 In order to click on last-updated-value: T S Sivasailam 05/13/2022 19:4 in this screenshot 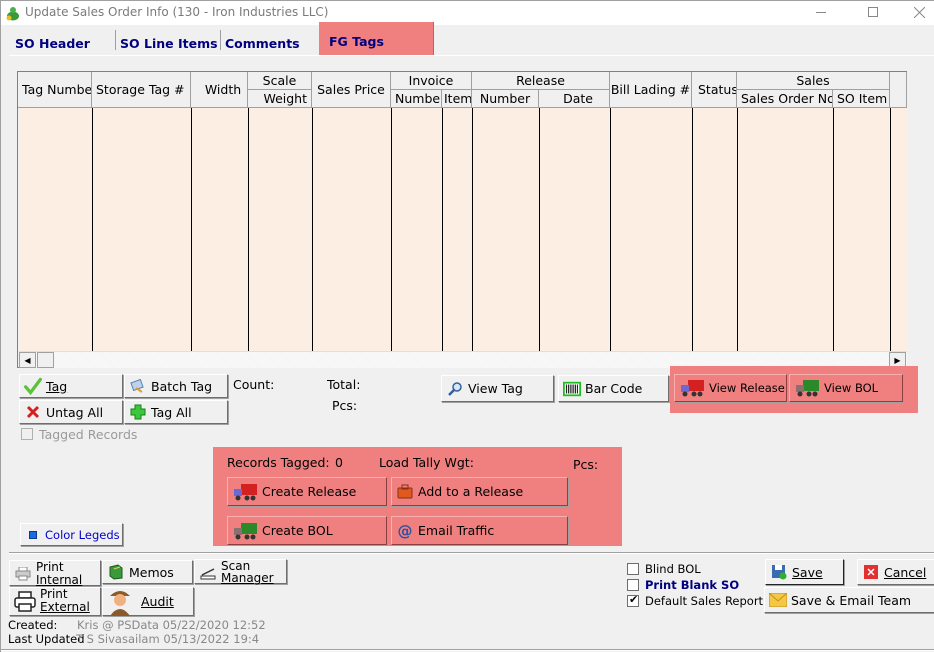, I will do `click(168, 639)`.